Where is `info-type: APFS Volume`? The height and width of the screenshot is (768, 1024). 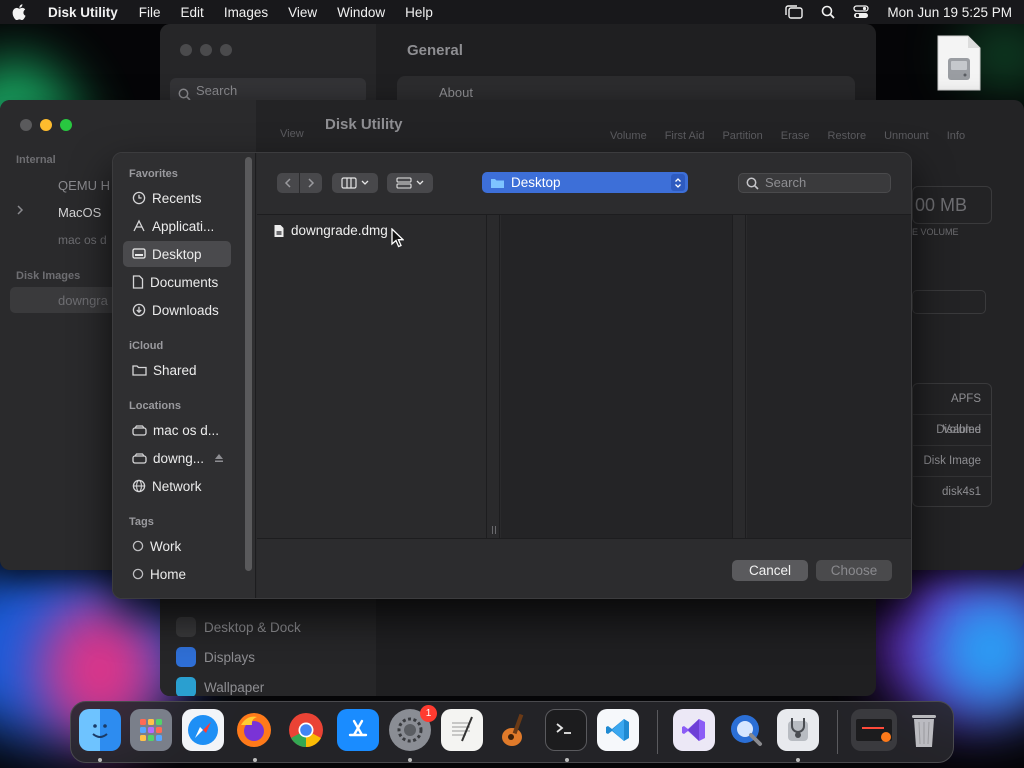
info-type: APFS Volume is located at coordinates (952, 410).